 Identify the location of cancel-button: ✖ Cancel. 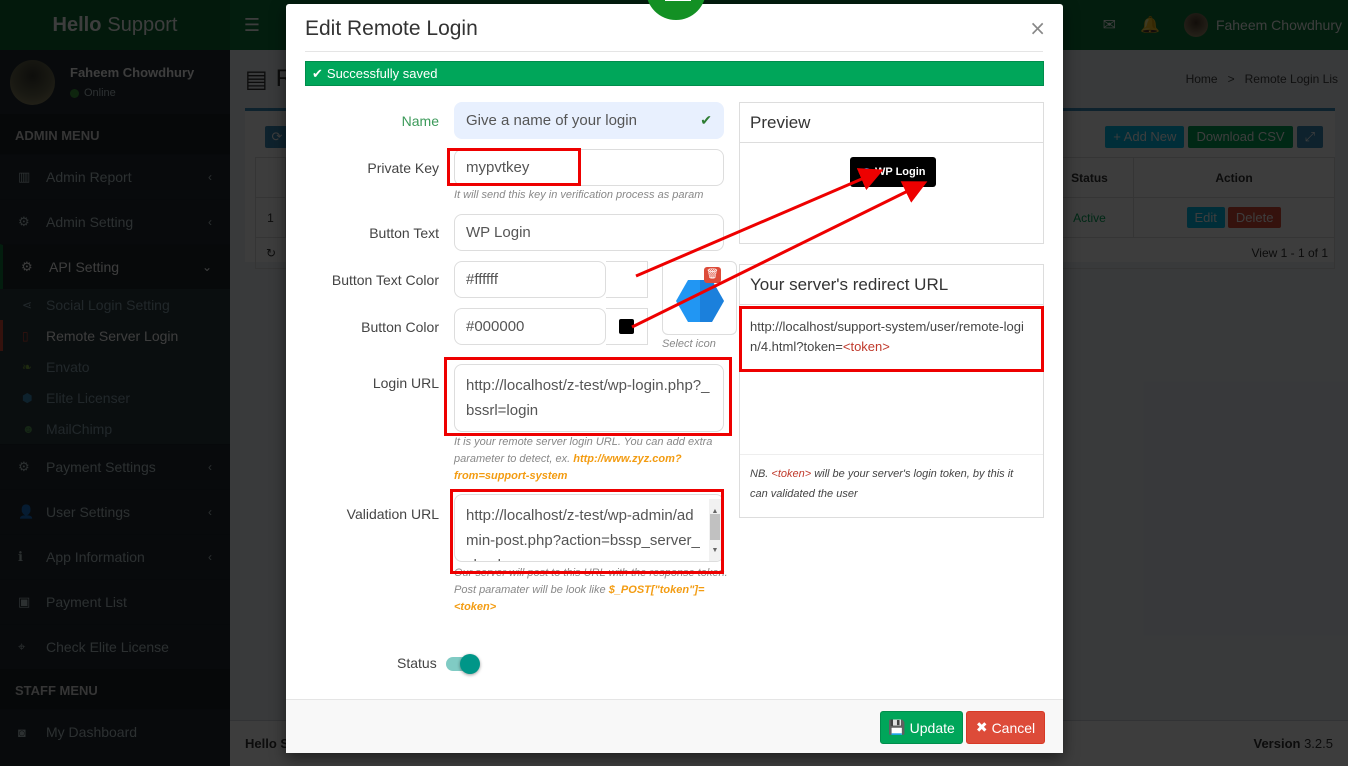
(1005, 727).